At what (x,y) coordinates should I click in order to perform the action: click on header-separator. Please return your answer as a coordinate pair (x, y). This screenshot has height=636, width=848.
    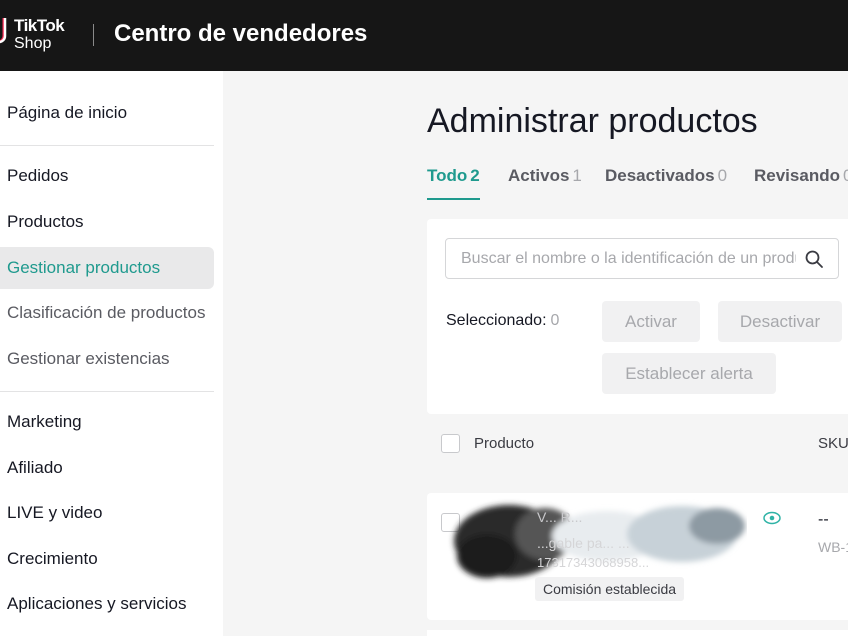
    Looking at the image, I should click on (93, 35).